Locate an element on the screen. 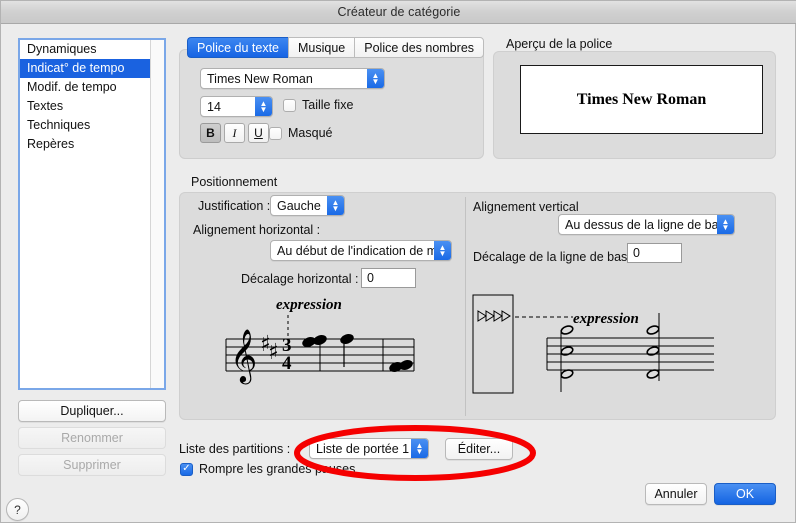 This screenshot has height=523, width=796. justification-select: Gauche ▲ ▼ is located at coordinates (307, 205).